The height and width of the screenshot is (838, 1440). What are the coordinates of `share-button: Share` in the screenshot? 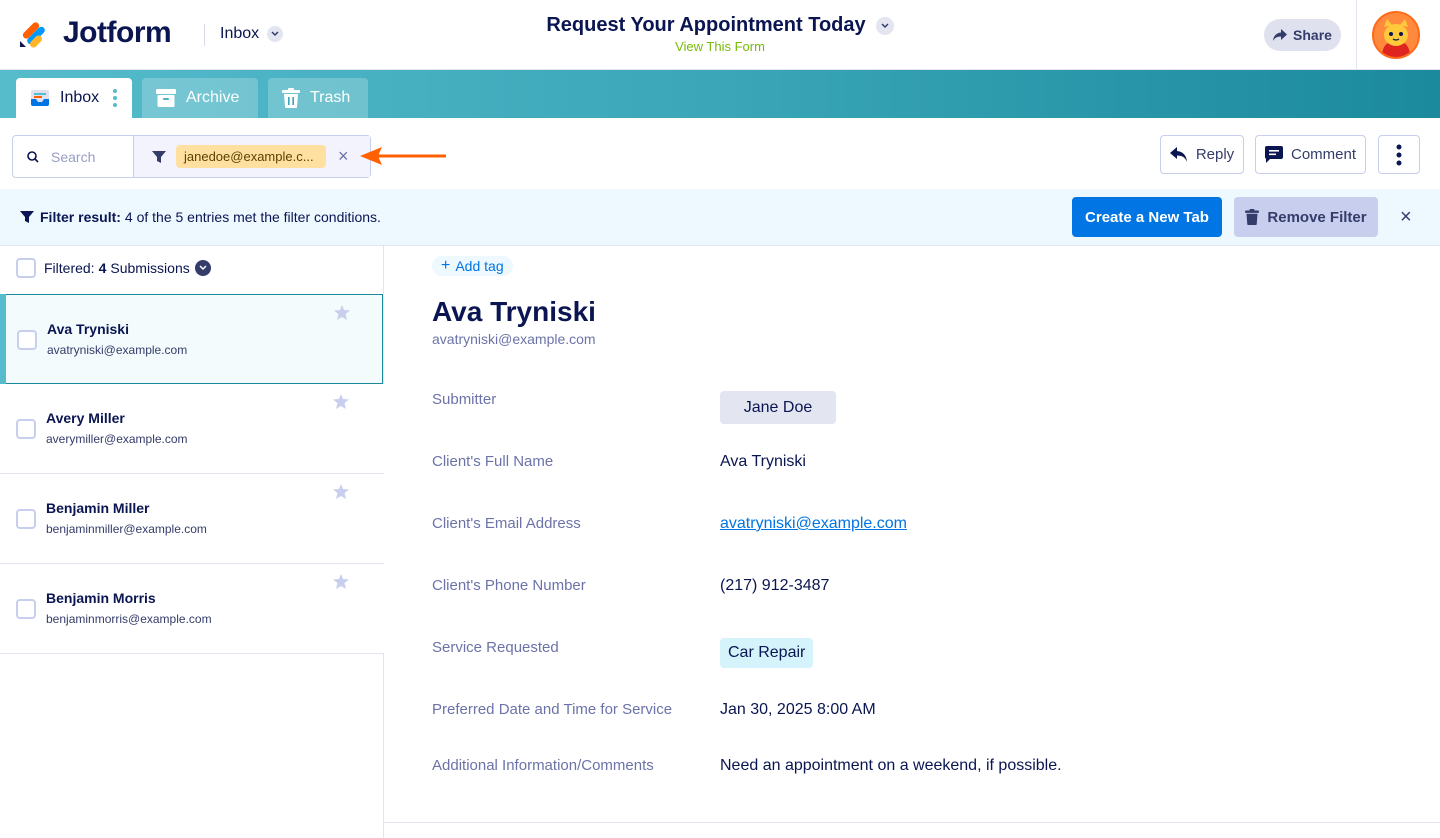 It's located at (1302, 35).